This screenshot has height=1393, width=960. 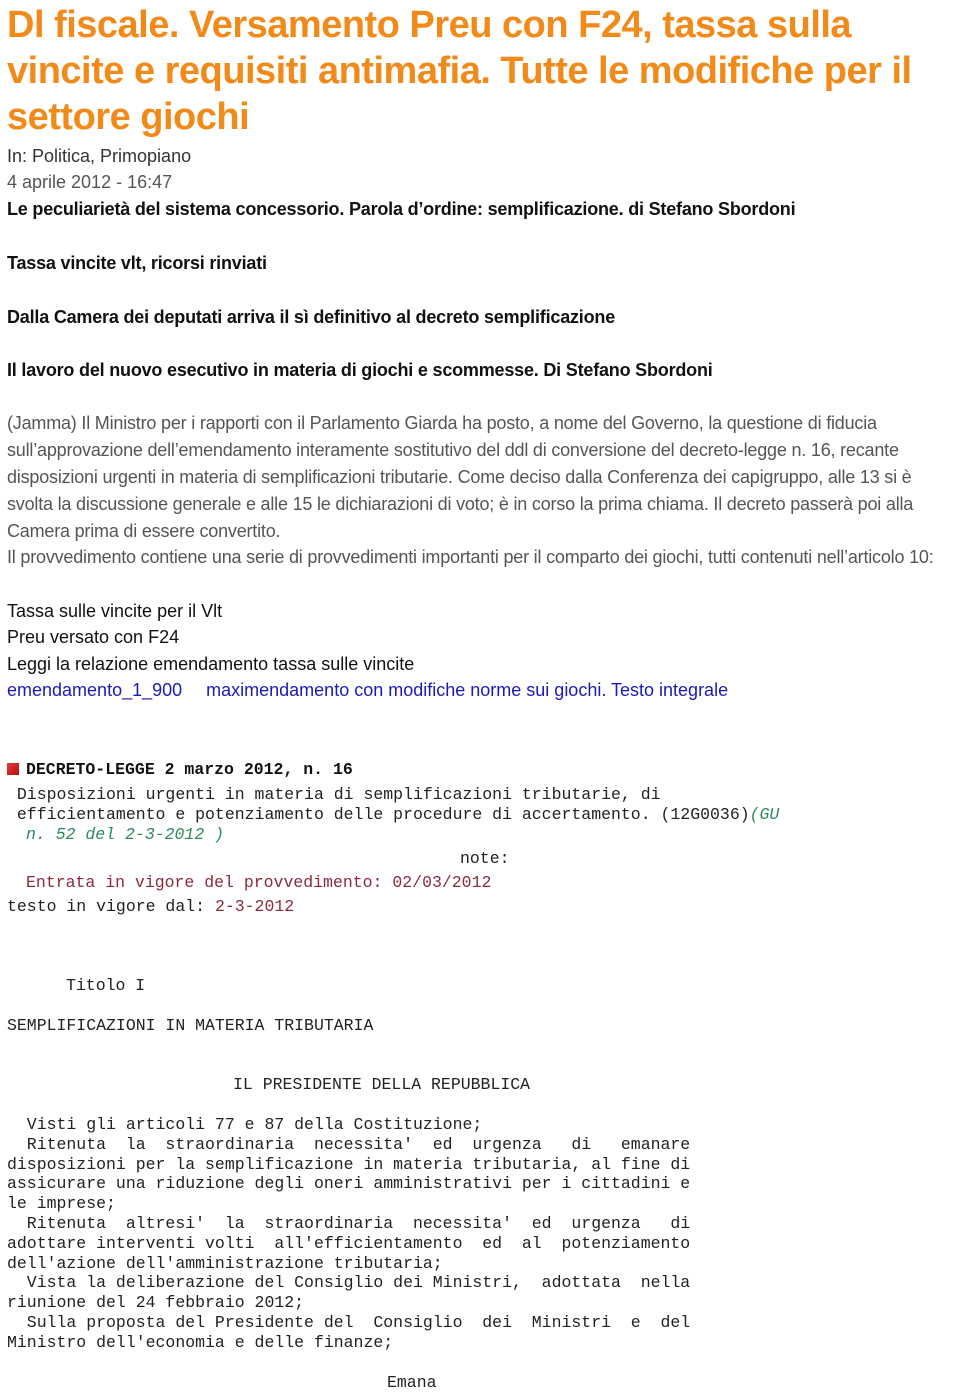 What do you see at coordinates (189, 769) in the screenshot?
I see `decree-heading-text: DECRETO-LEGGE 2 marzo 2012, n. 16` at bounding box center [189, 769].